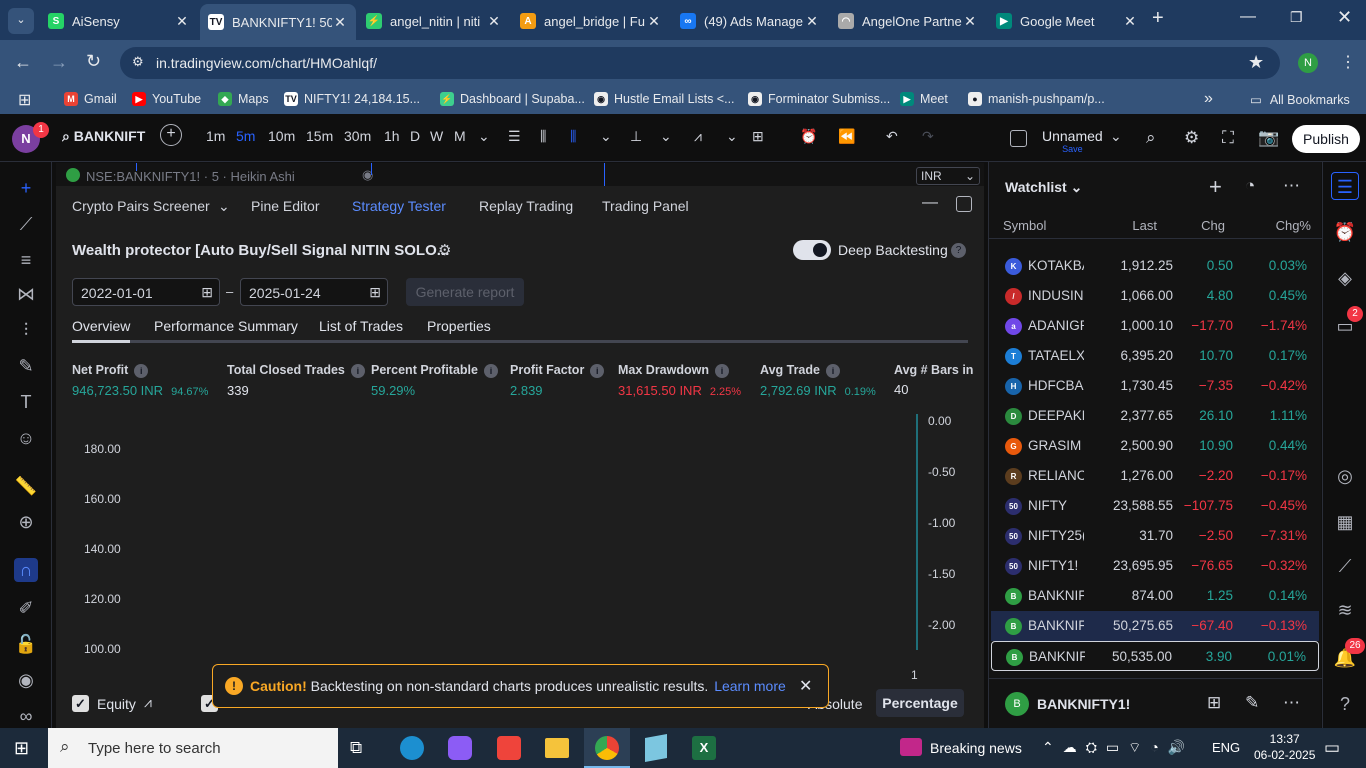  Describe the element at coordinates (1345, 232) in the screenshot. I see `alerts-clock-icon: ⏰` at that location.